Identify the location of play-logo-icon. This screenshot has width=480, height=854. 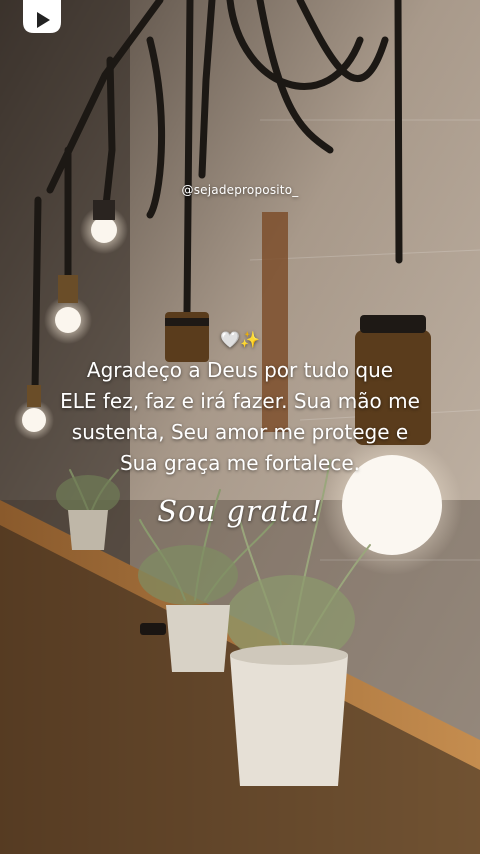
(42, 16).